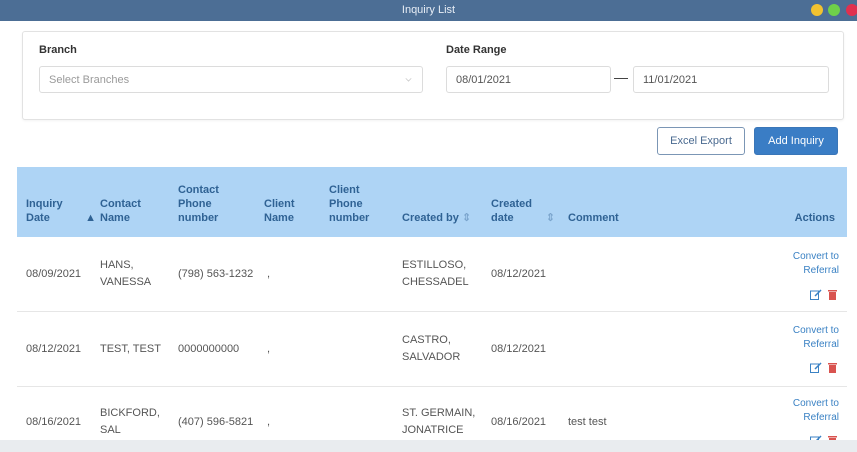  I want to click on window-title: Inquiry List, so click(428, 10).